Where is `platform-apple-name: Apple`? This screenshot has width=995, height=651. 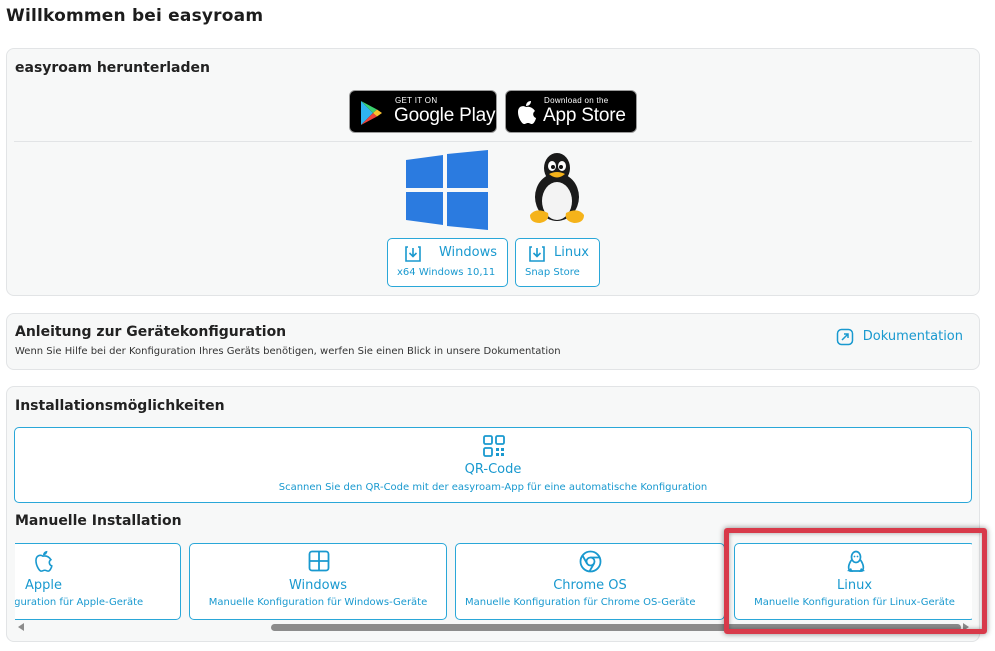
platform-apple-name: Apple is located at coordinates (43, 585).